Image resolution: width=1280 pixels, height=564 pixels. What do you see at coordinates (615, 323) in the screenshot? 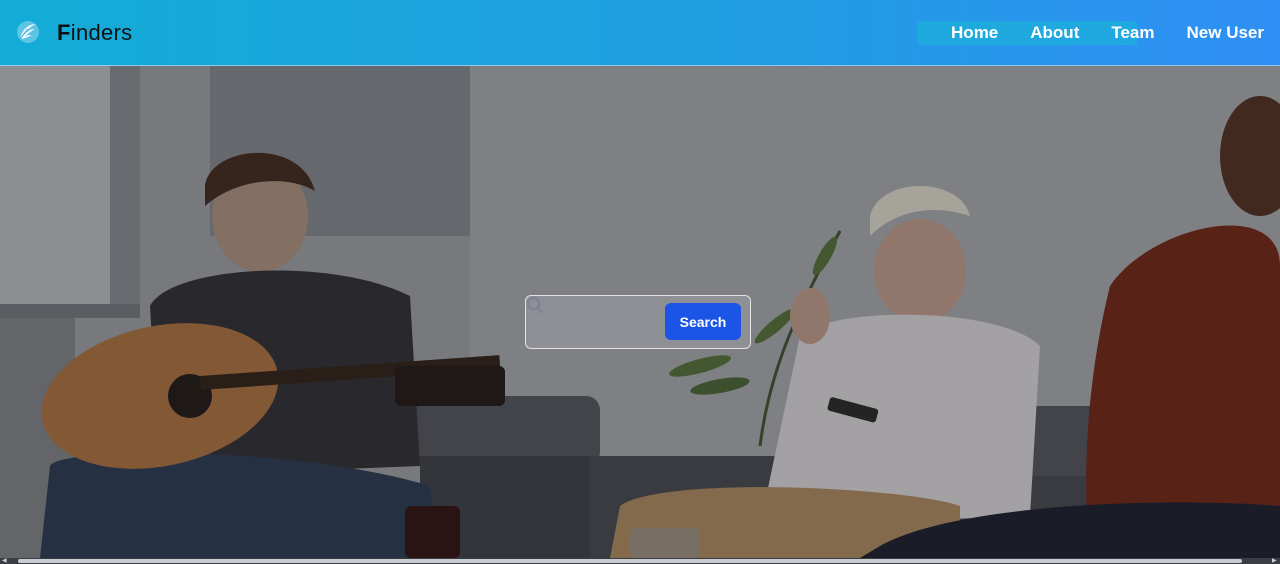
I see `search-city-input` at bounding box center [615, 323].